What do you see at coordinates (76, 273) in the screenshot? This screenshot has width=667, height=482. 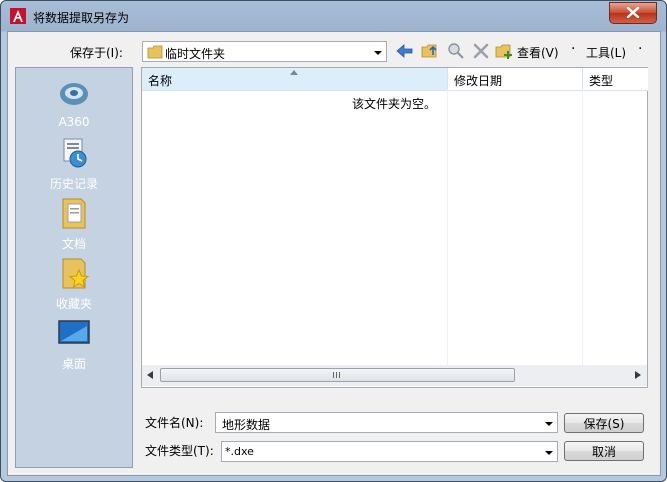 I see `favorites-folder-icon` at bounding box center [76, 273].